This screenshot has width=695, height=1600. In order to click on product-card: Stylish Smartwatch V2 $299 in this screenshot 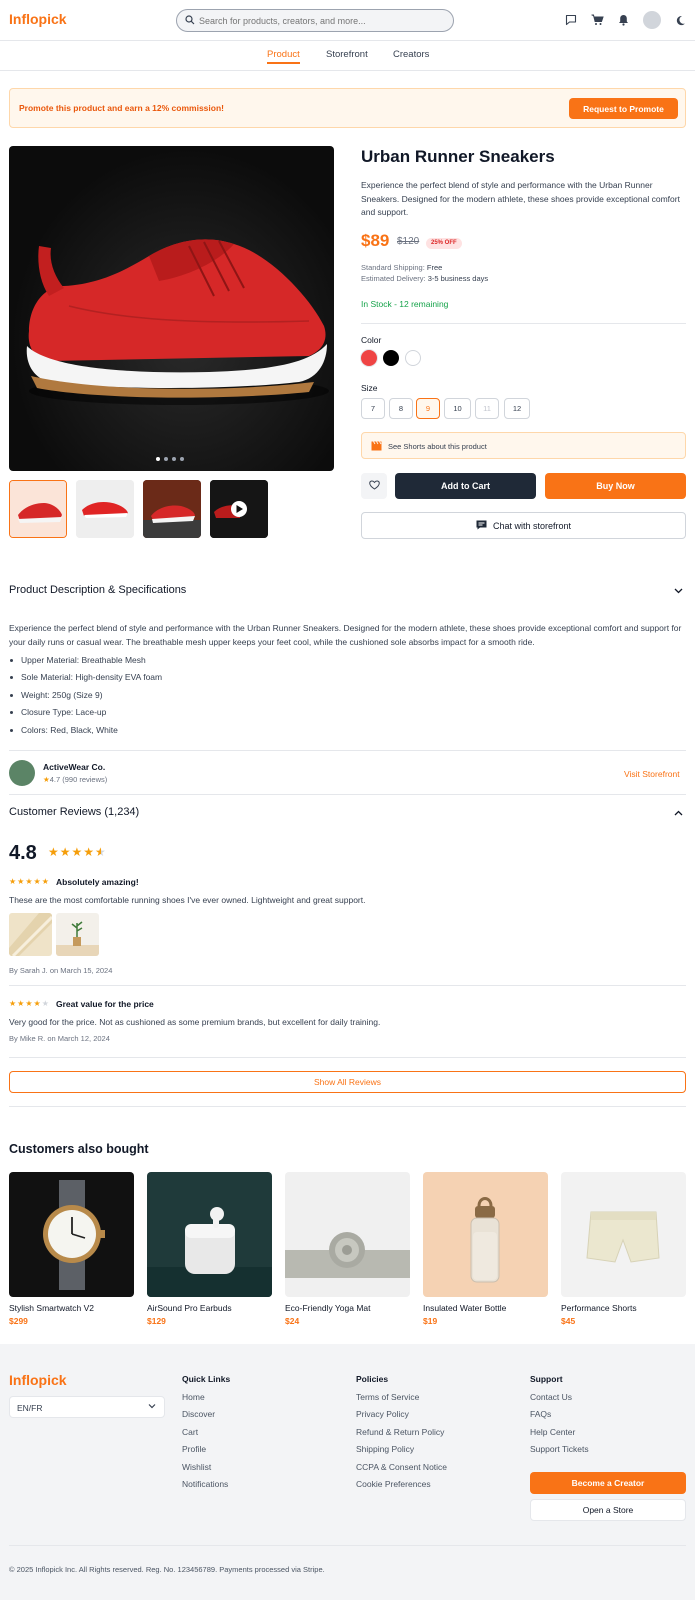, I will do `click(71, 1249)`.